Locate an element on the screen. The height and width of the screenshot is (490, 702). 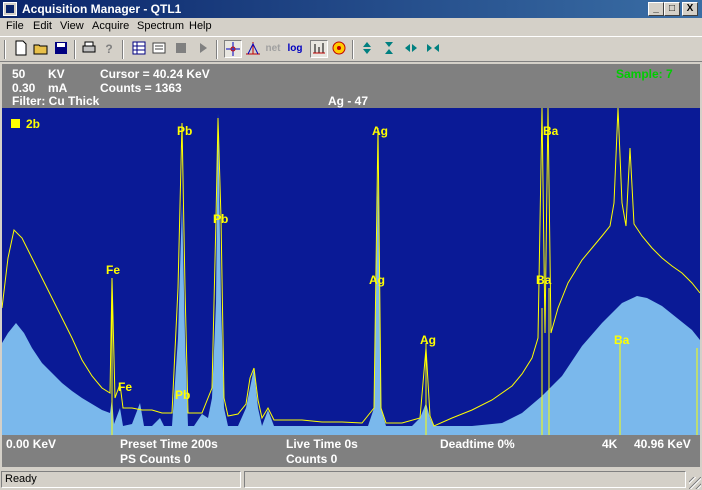
ps-counts: PS Counts 0 is located at coordinates (155, 459).